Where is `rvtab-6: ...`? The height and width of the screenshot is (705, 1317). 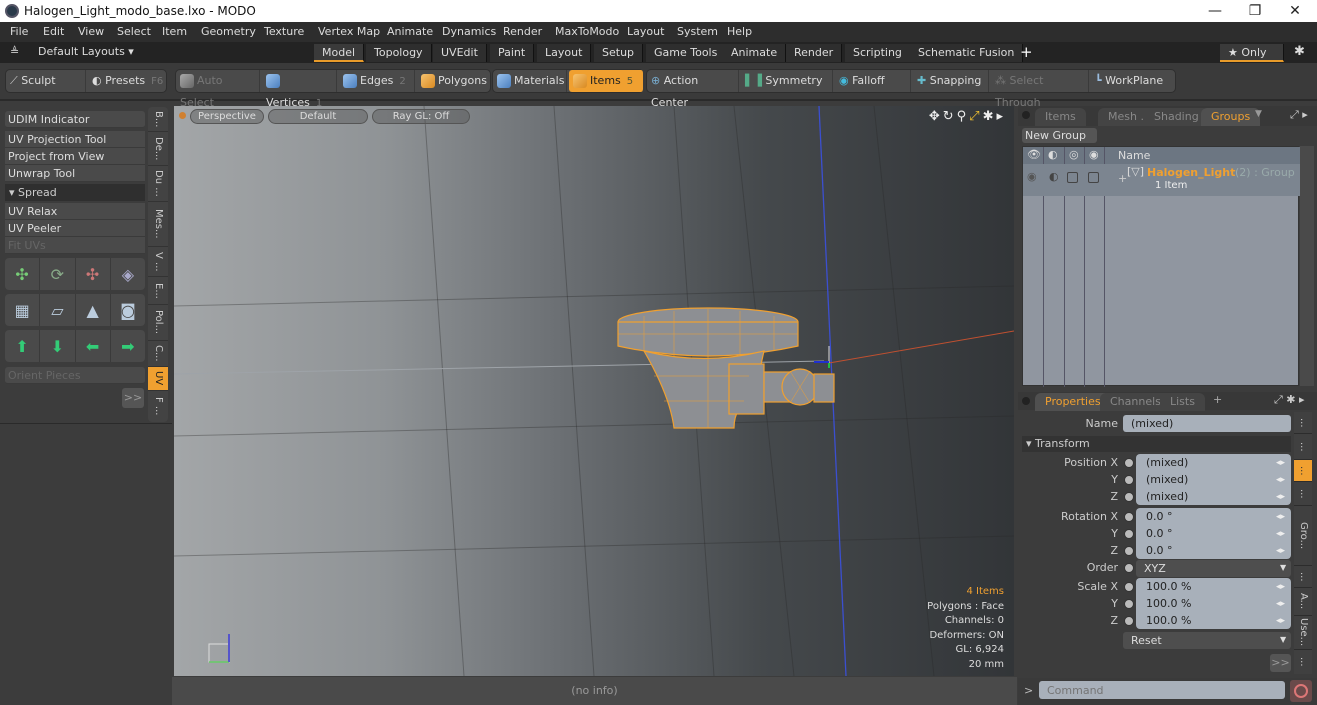 rvtab-6: ... is located at coordinates (1303, 577).